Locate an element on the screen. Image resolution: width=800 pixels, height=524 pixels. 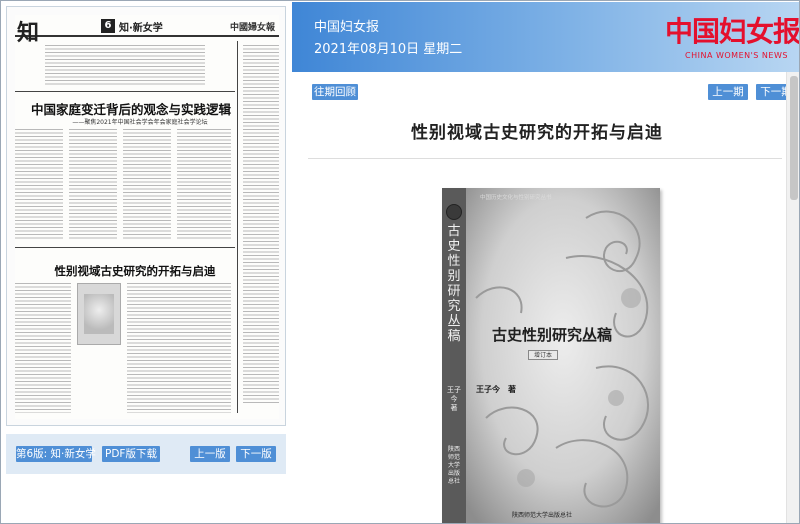
article-scrollbar is located at coordinates (792, 297).